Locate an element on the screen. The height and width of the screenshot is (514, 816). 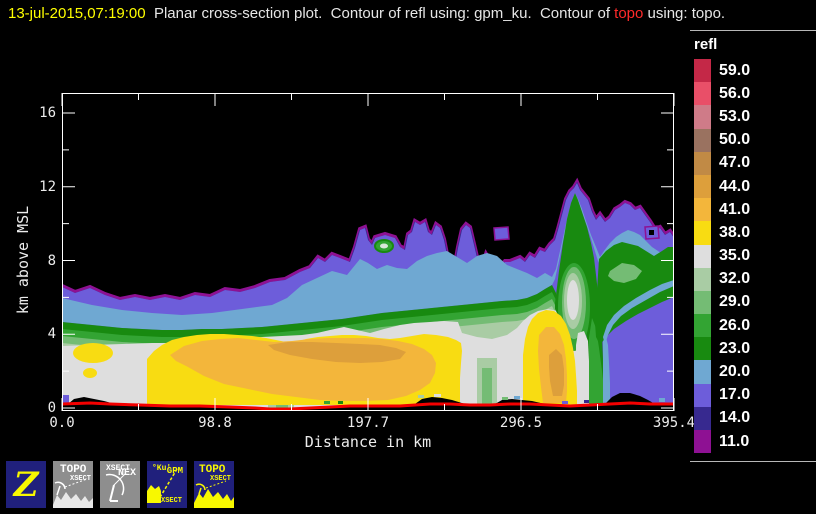
legend-entry: 23.0 is located at coordinates (722, 349).